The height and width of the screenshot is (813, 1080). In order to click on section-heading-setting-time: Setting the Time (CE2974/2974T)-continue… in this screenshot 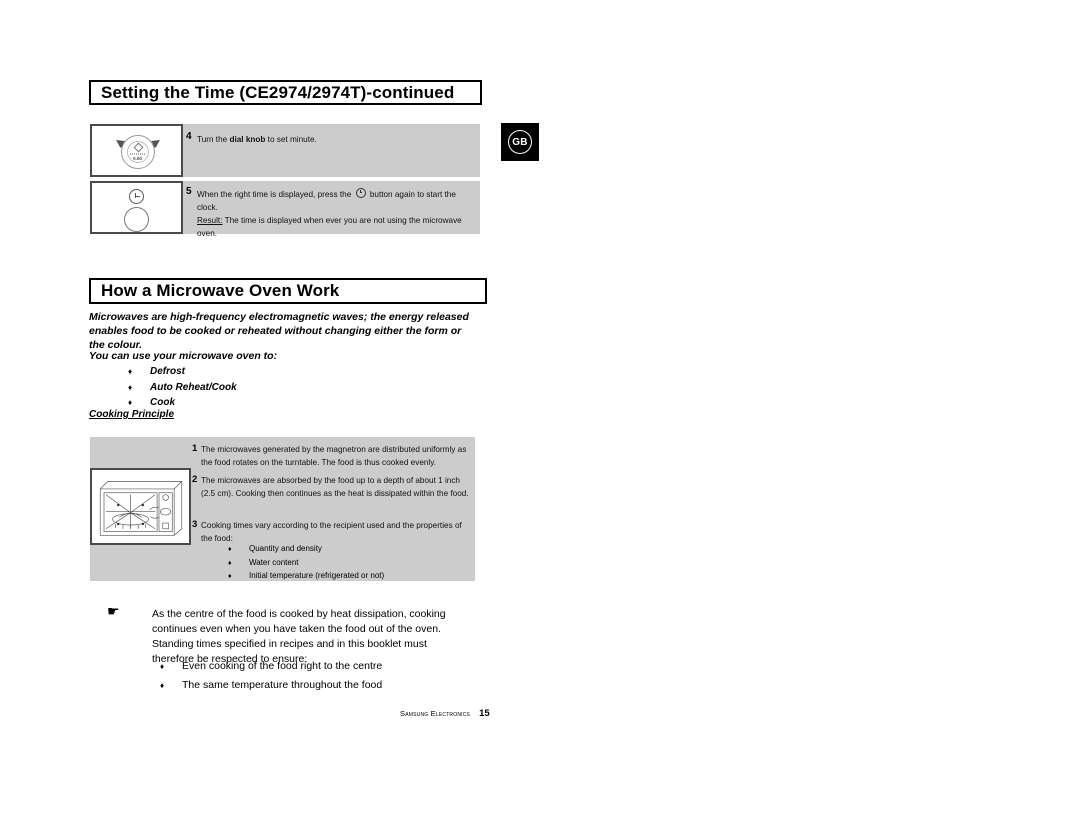, I will do `click(285, 92)`.